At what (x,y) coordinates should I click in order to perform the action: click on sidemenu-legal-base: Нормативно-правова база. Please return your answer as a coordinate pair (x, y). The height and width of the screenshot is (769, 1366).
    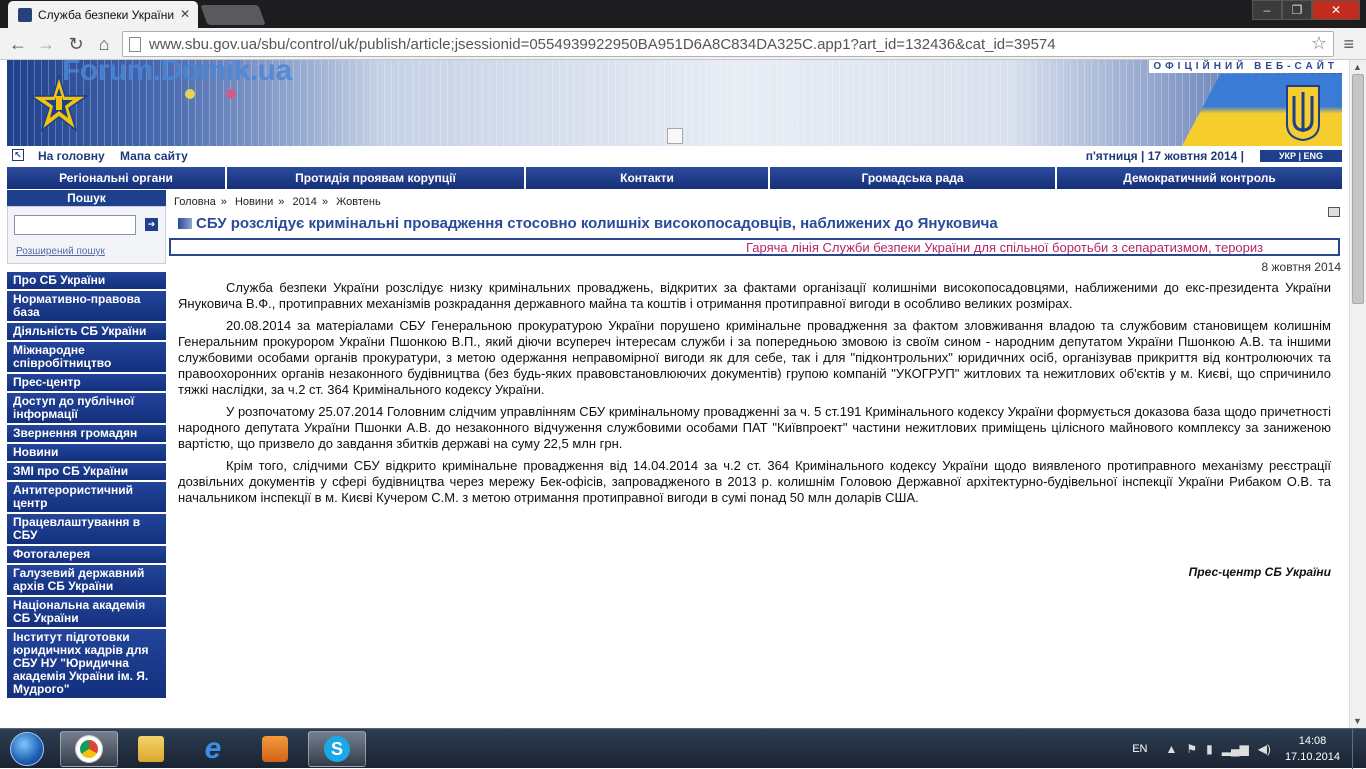
    Looking at the image, I should click on (86, 307).